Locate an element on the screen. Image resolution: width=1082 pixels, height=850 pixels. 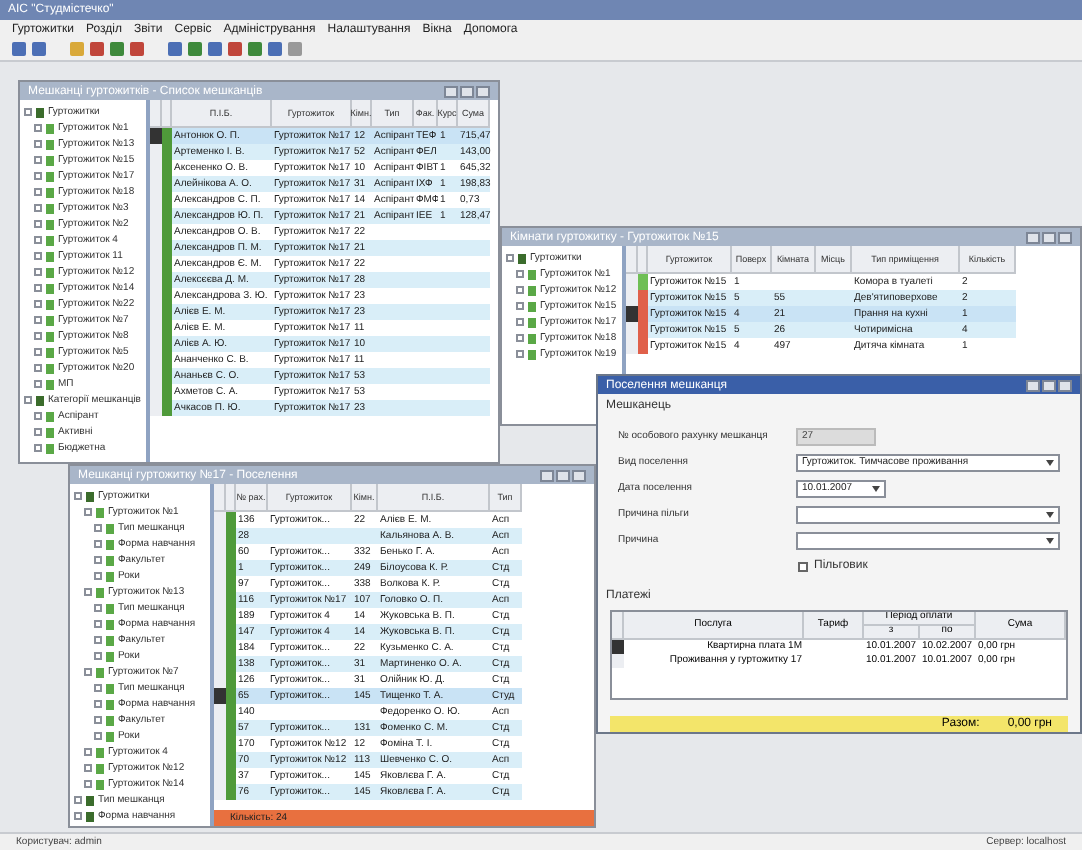
header-cell is located at coordinates (618, 626).